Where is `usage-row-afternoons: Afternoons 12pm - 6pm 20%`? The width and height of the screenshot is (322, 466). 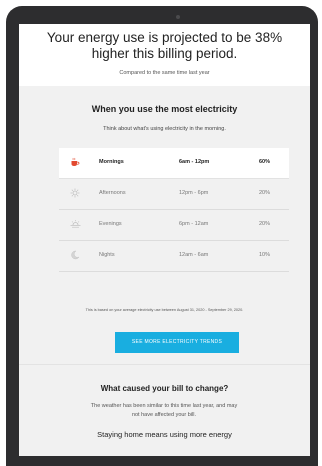 usage-row-afternoons: Afternoons 12pm - 6pm 20% is located at coordinates (174, 194).